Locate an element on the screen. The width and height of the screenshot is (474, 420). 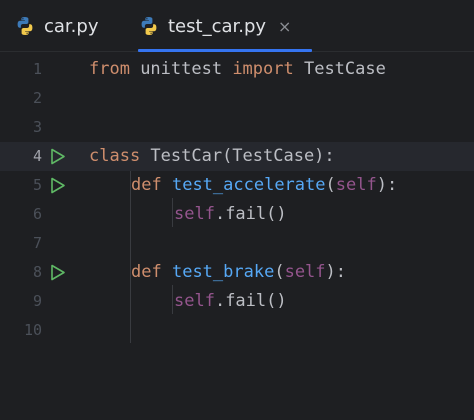
code-token: TestCase is located at coordinates (339, 69).